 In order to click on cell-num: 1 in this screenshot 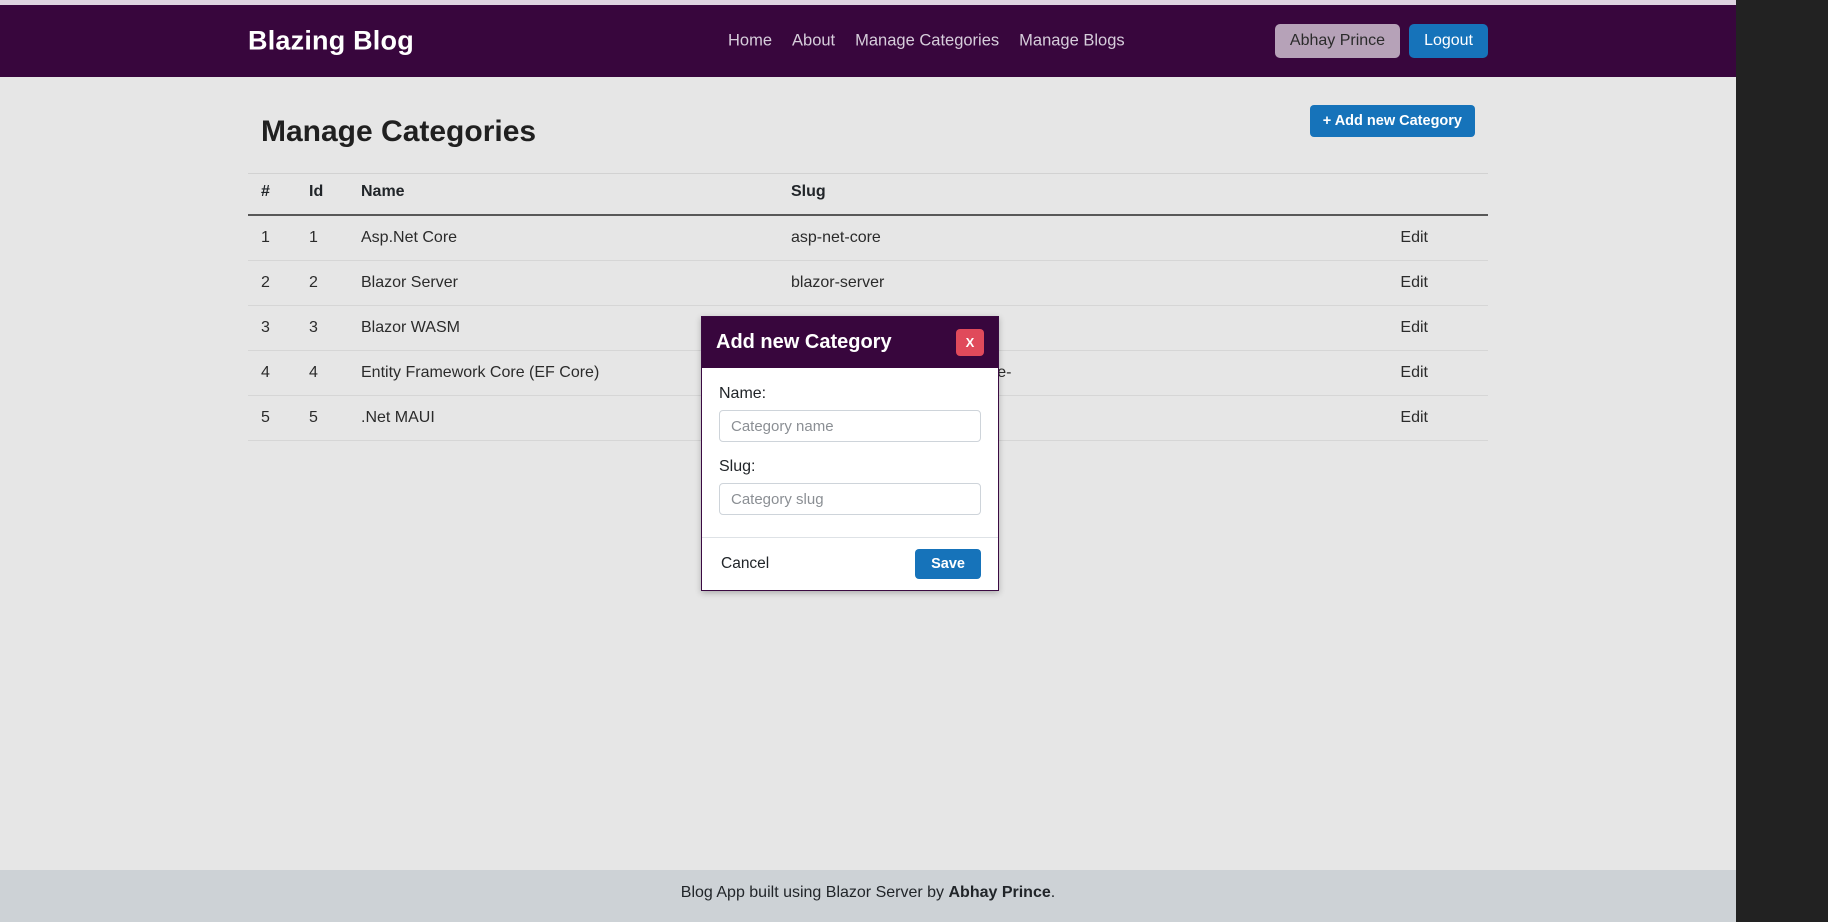, I will do `click(272, 238)`.